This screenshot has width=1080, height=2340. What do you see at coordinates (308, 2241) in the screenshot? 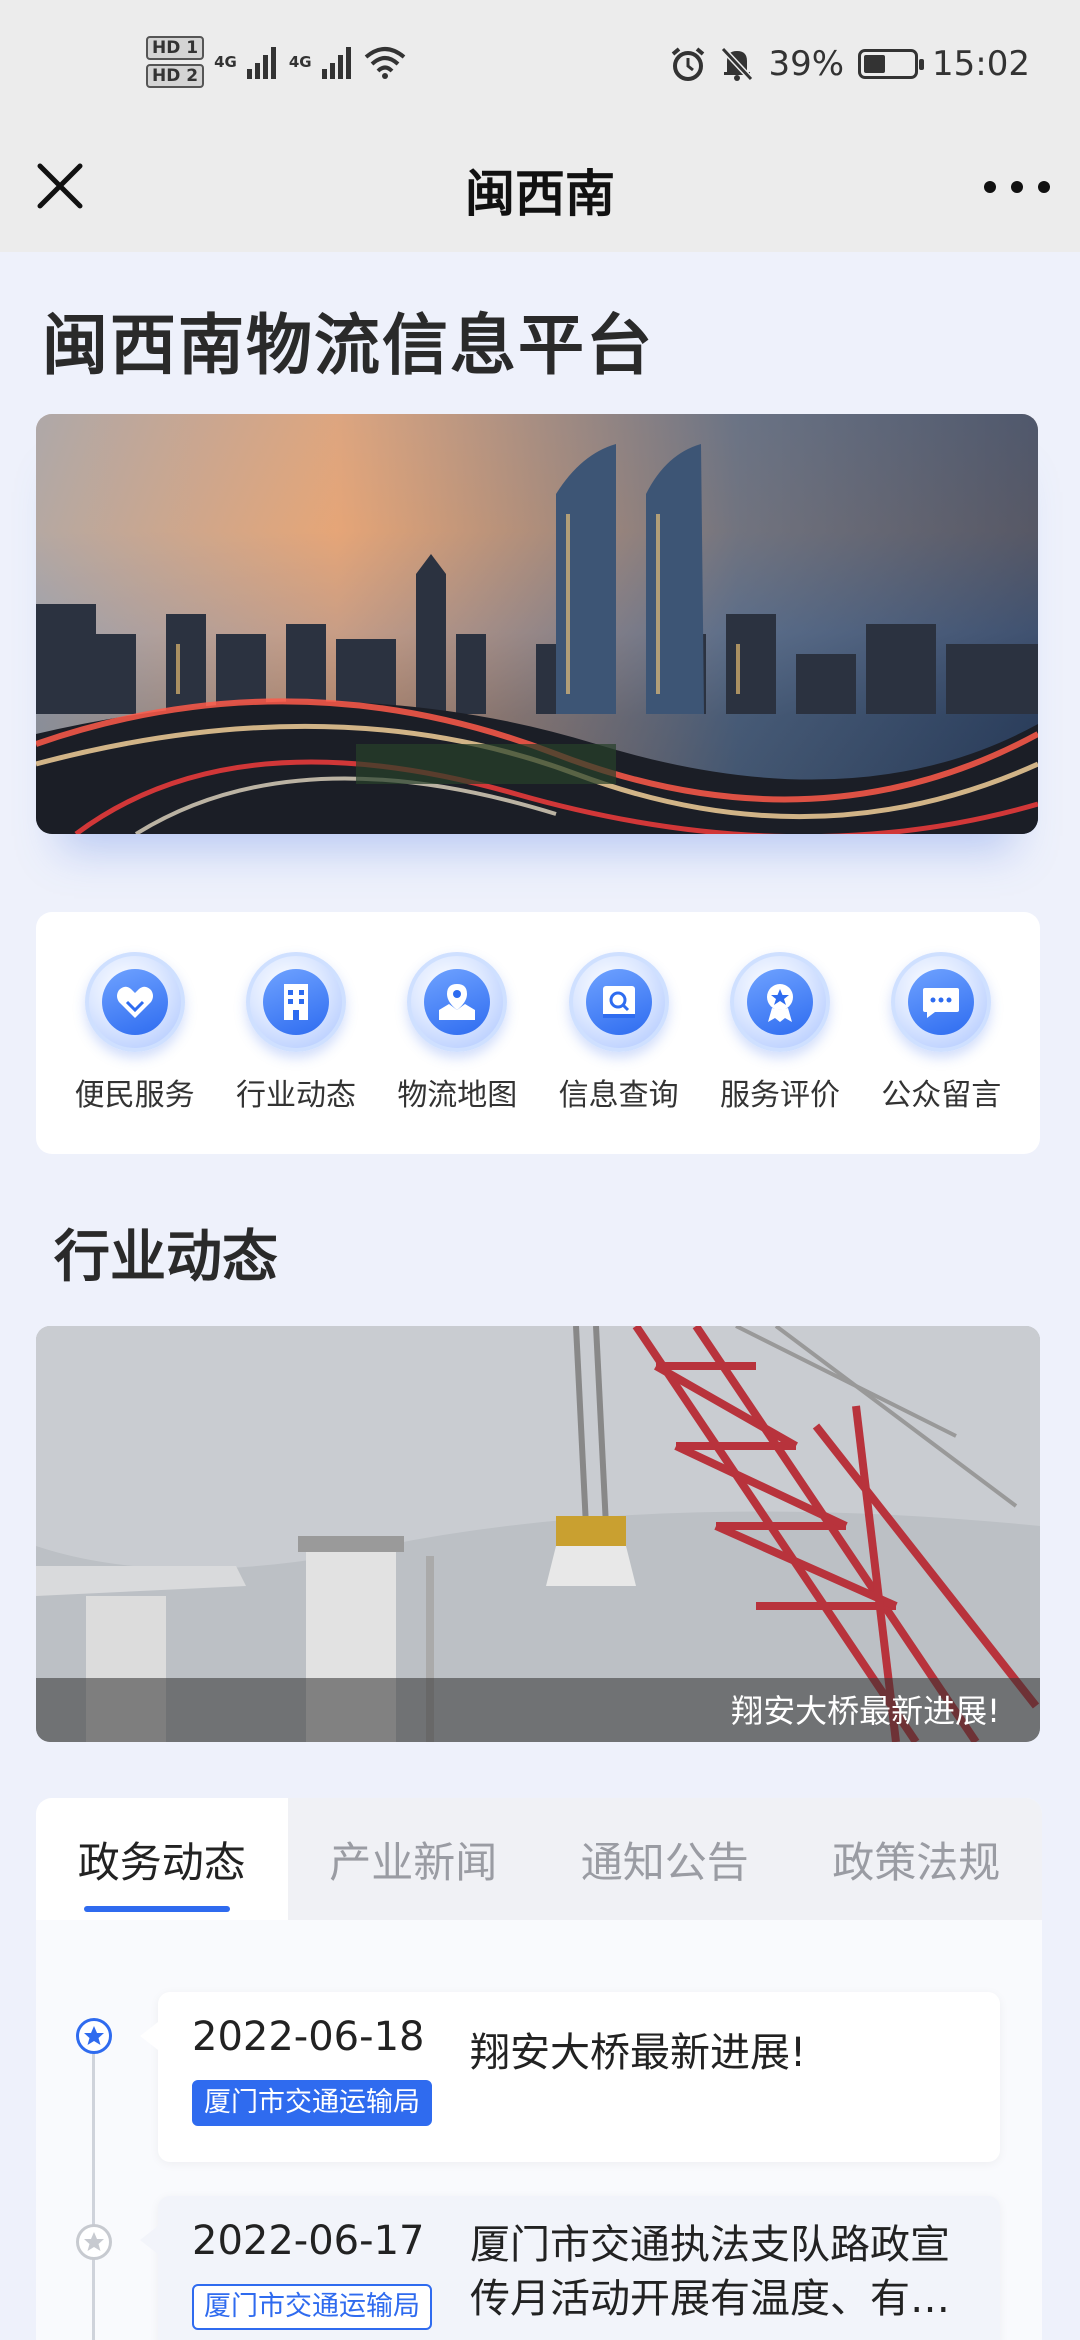
I see `news-date: 2022-06-17` at bounding box center [308, 2241].